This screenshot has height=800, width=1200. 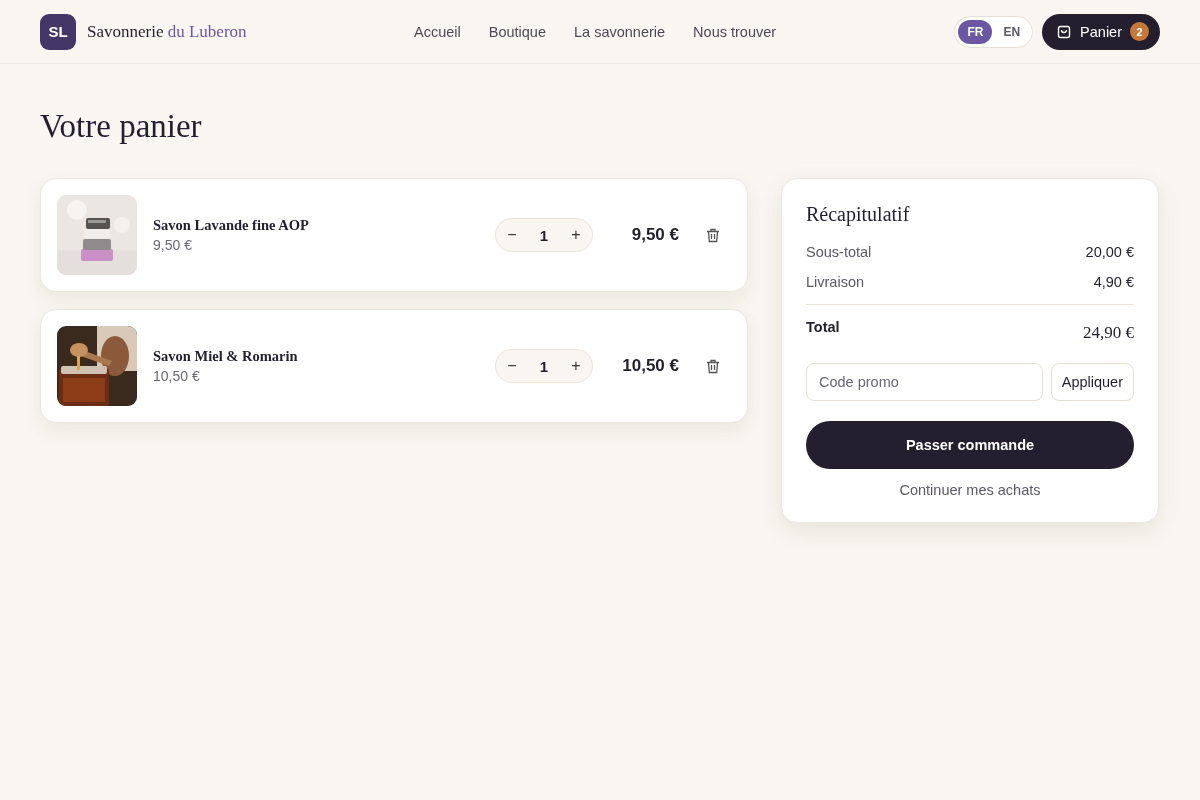 What do you see at coordinates (835, 282) in the screenshot?
I see `summary-label: Livraison` at bounding box center [835, 282].